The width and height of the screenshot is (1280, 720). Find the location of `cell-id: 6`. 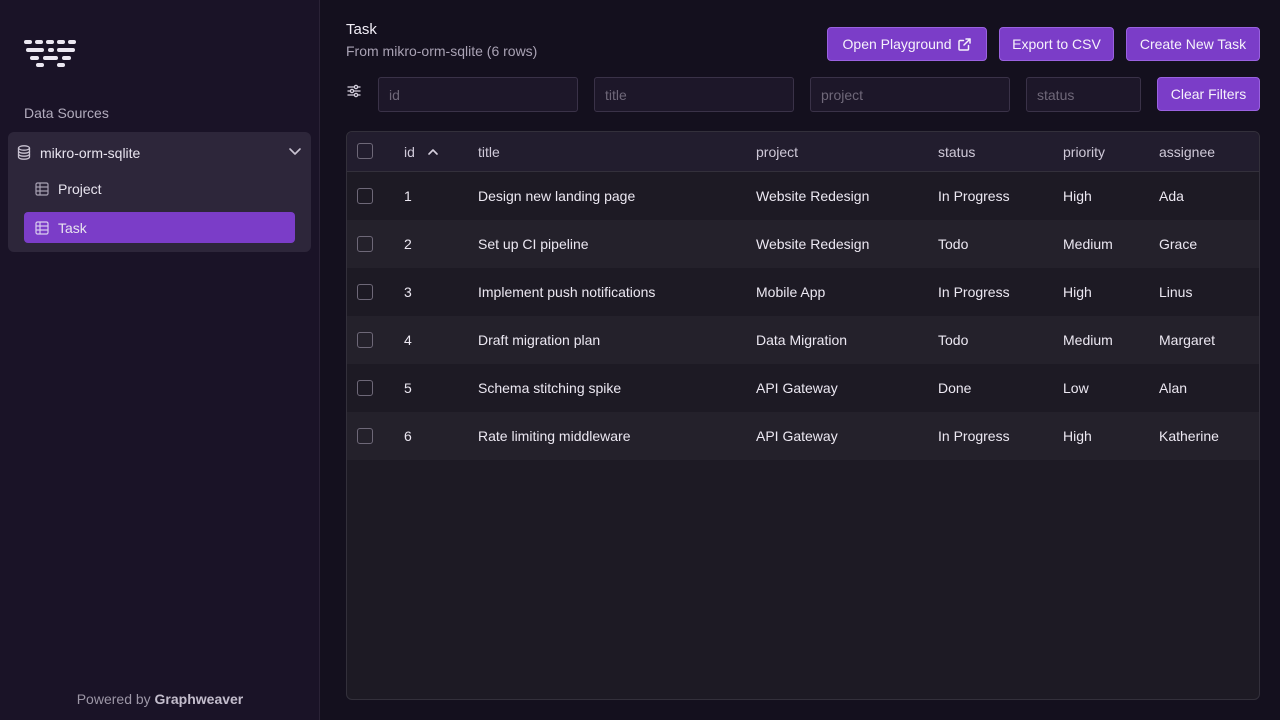

cell-id: 6 is located at coordinates (408, 436).